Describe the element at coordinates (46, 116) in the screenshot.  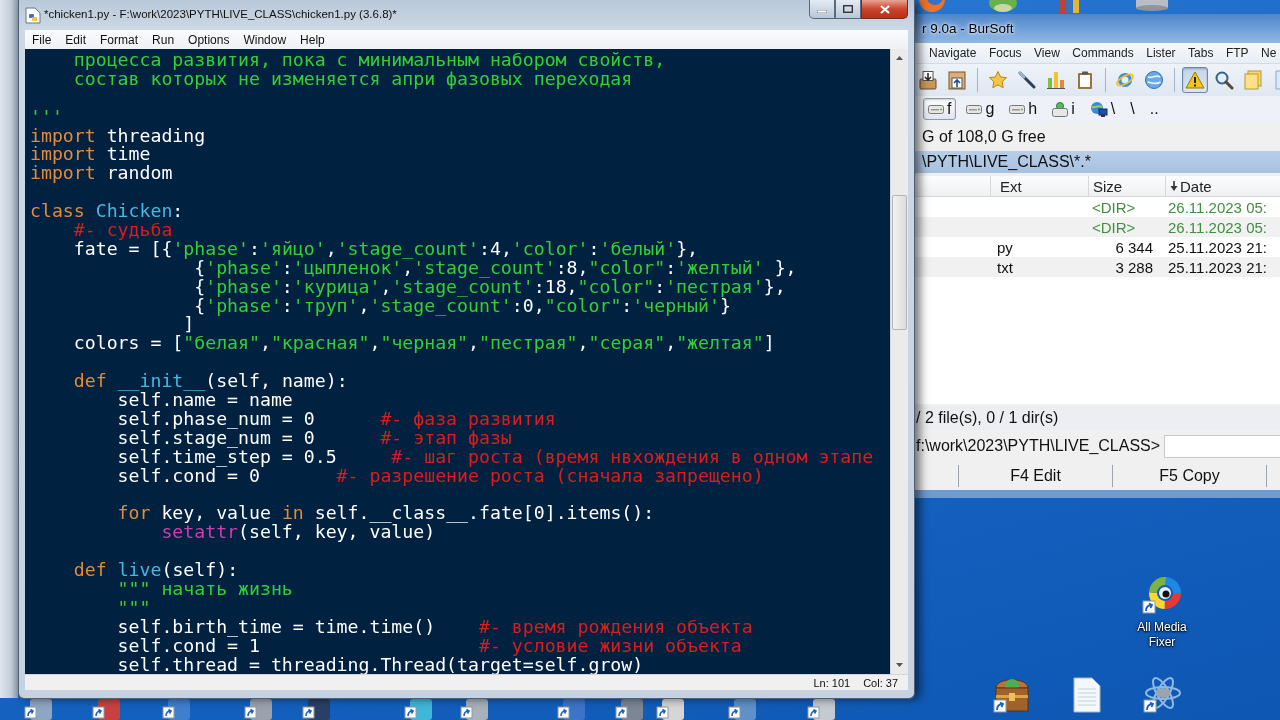
I see `code-line: '''` at that location.